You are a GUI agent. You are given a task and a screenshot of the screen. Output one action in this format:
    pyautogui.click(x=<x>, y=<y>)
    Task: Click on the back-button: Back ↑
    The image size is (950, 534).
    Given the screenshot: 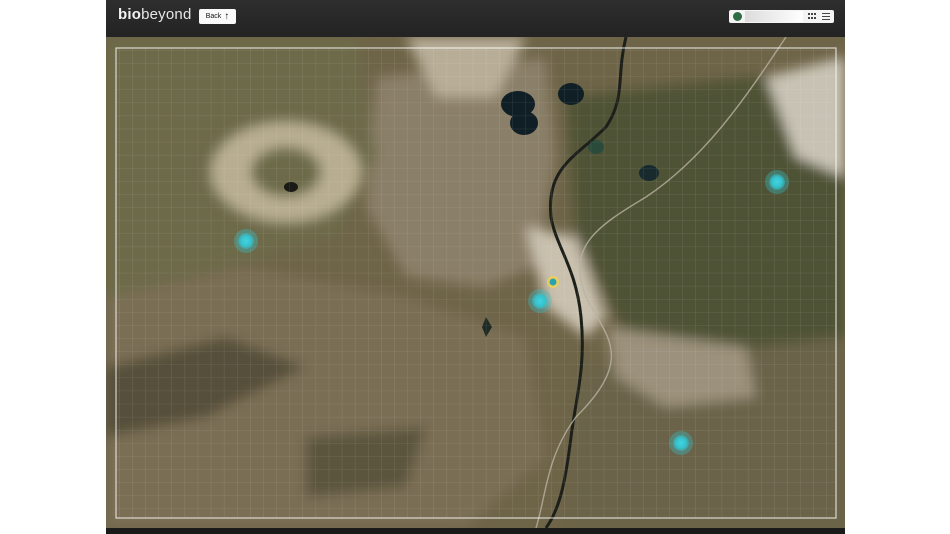 What is the action you would take?
    pyautogui.click(x=217, y=16)
    